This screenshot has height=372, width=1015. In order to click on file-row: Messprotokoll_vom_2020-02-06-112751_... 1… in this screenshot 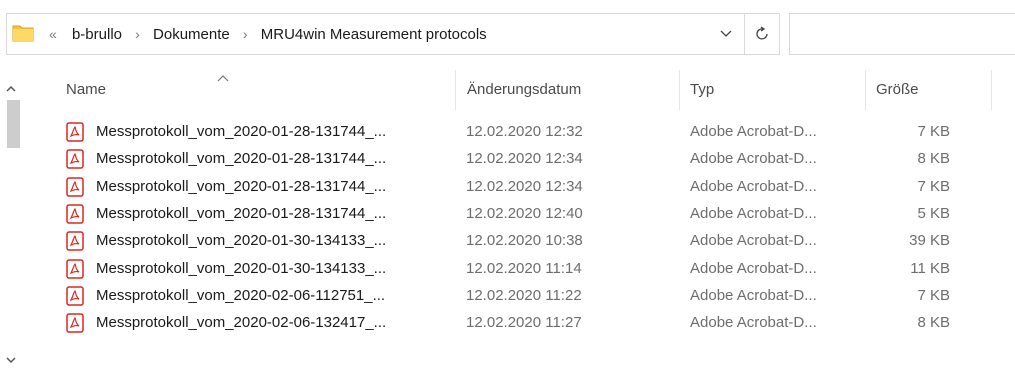, I will do `click(531, 296)`.